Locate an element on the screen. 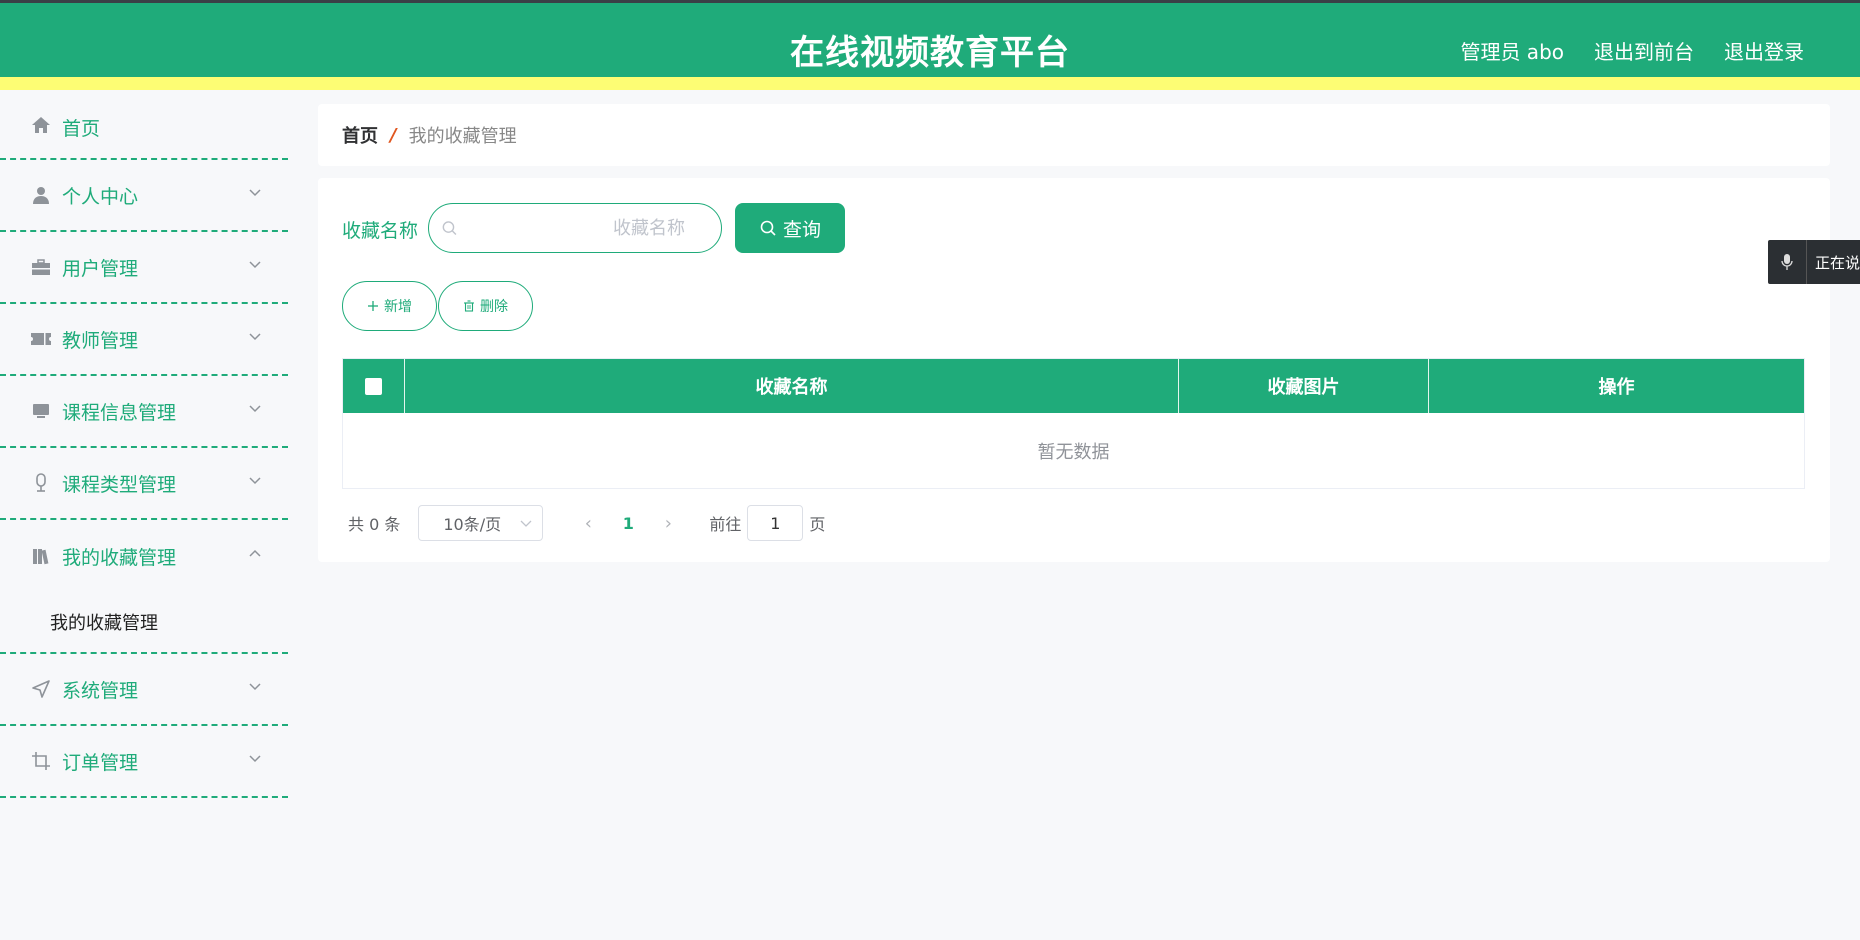 Image resolution: width=1860 pixels, height=940 pixels. add-button-label: 新增 is located at coordinates (398, 307).